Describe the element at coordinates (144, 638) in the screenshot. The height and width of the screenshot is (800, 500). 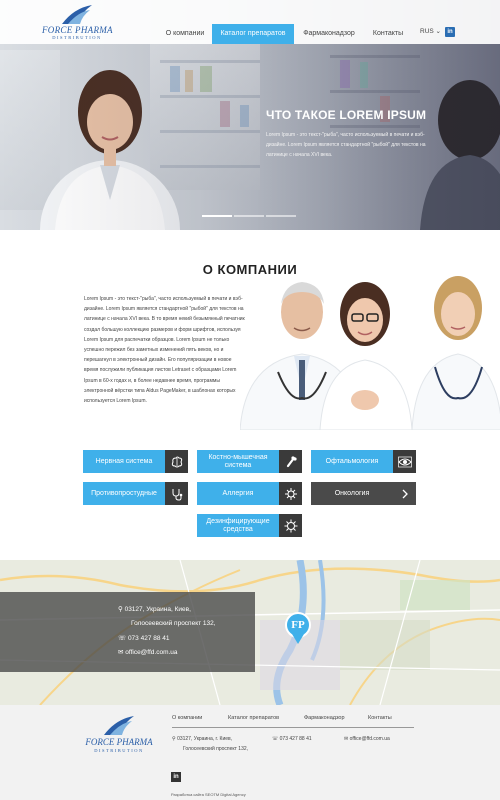
I see `contact-phone: ☏ 073 427 88 41` at that location.